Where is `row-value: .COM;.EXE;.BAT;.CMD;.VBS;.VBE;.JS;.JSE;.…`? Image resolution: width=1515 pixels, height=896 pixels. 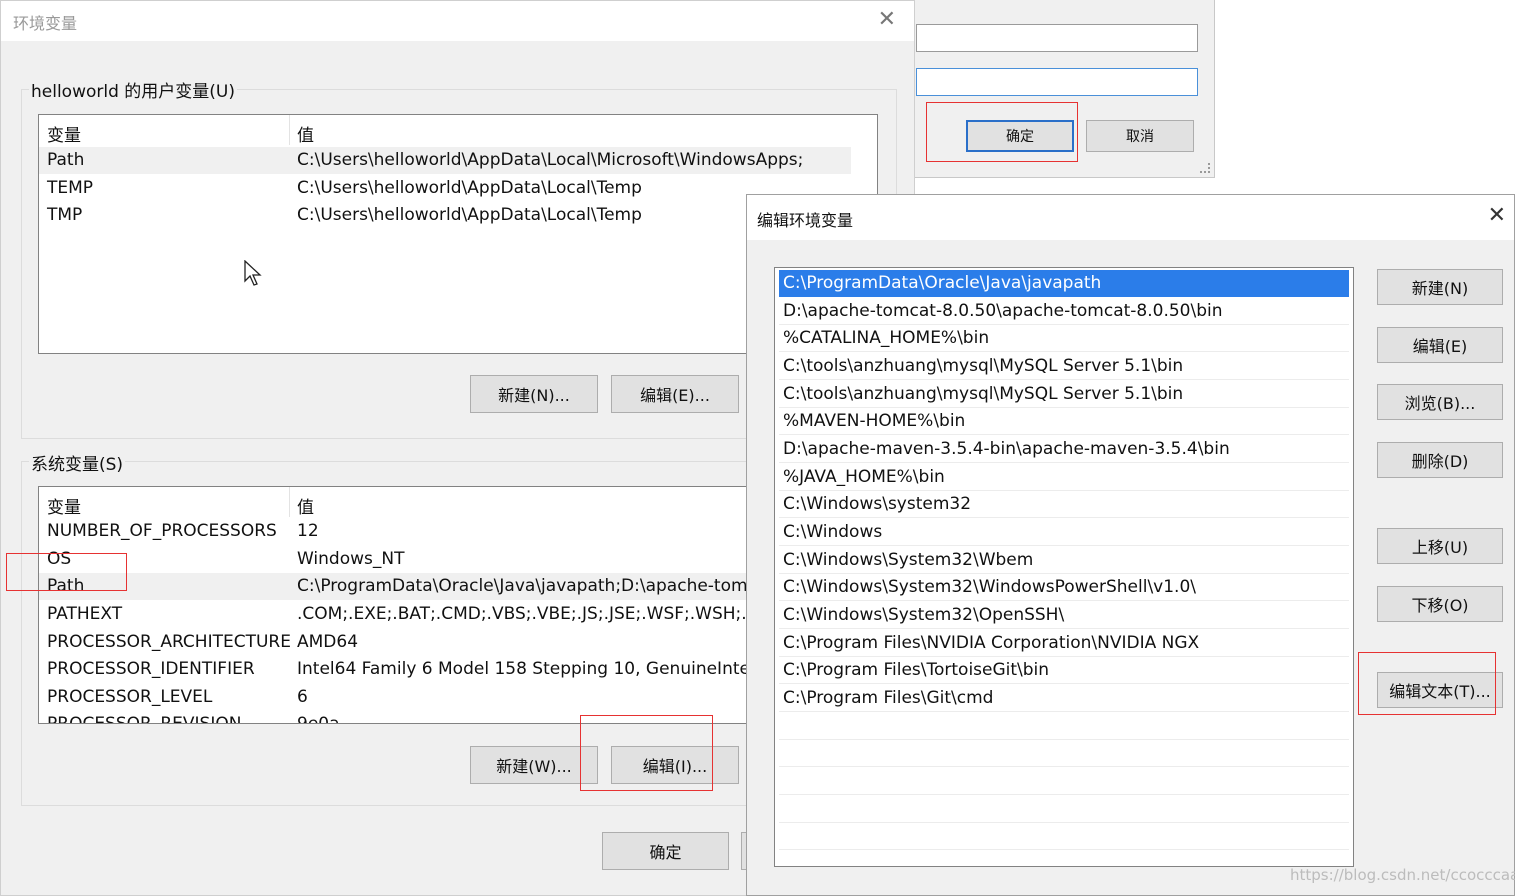 row-value: .COM;.EXE;.BAT;.CMD;.VBS;.VBE;.JS;.JSE;.… is located at coordinates (529, 614).